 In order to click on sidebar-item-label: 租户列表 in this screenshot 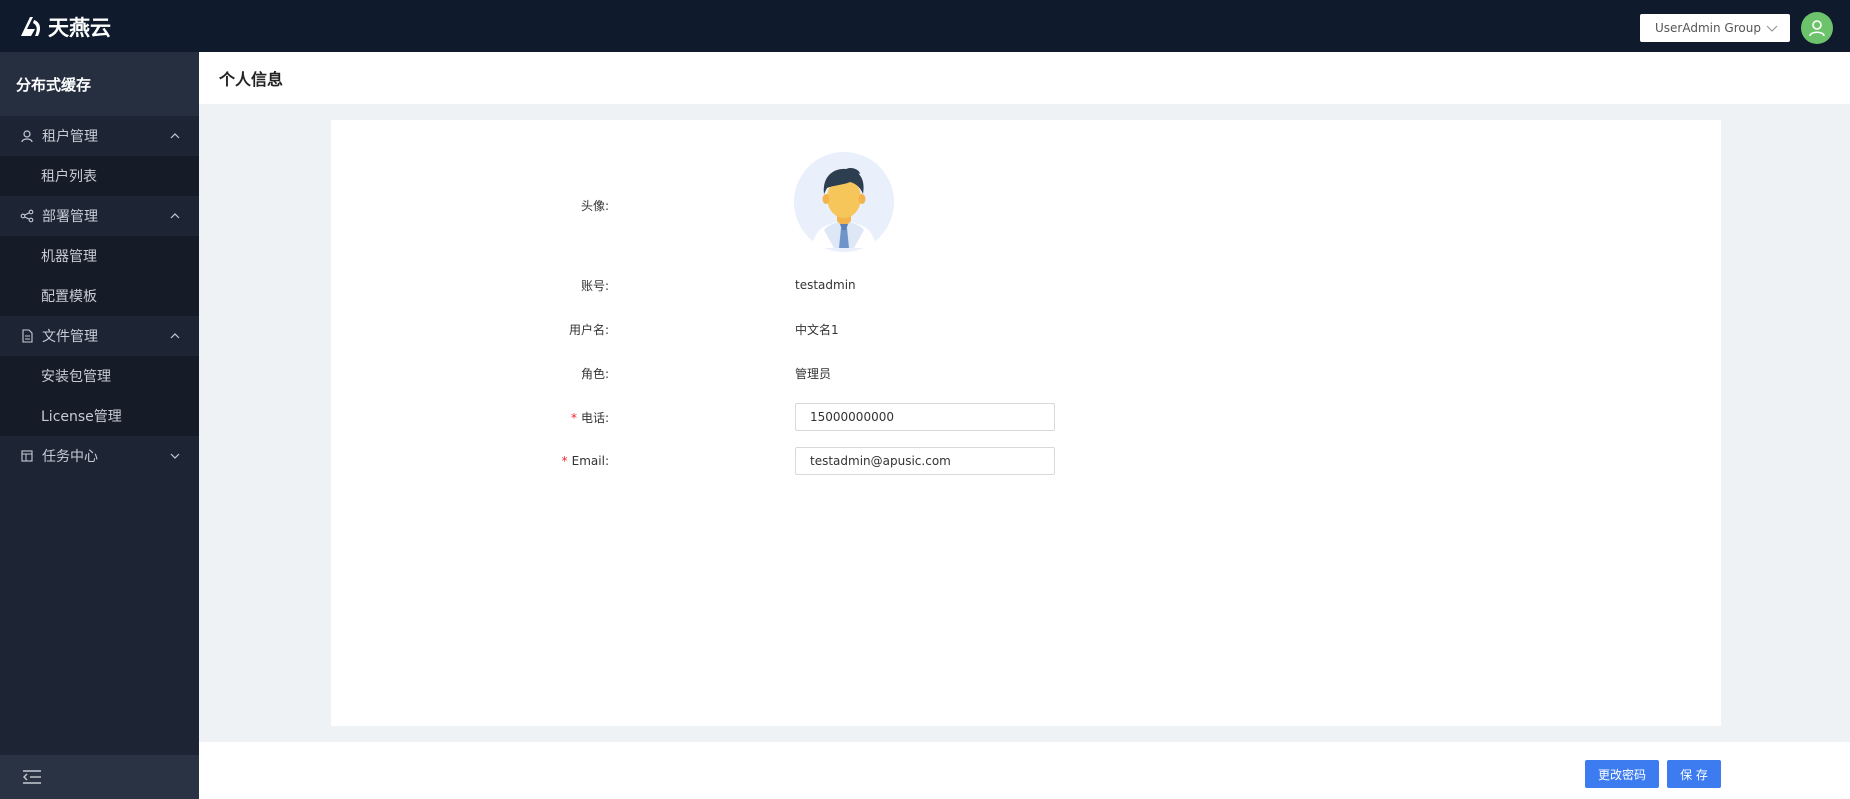, I will do `click(69, 177)`.